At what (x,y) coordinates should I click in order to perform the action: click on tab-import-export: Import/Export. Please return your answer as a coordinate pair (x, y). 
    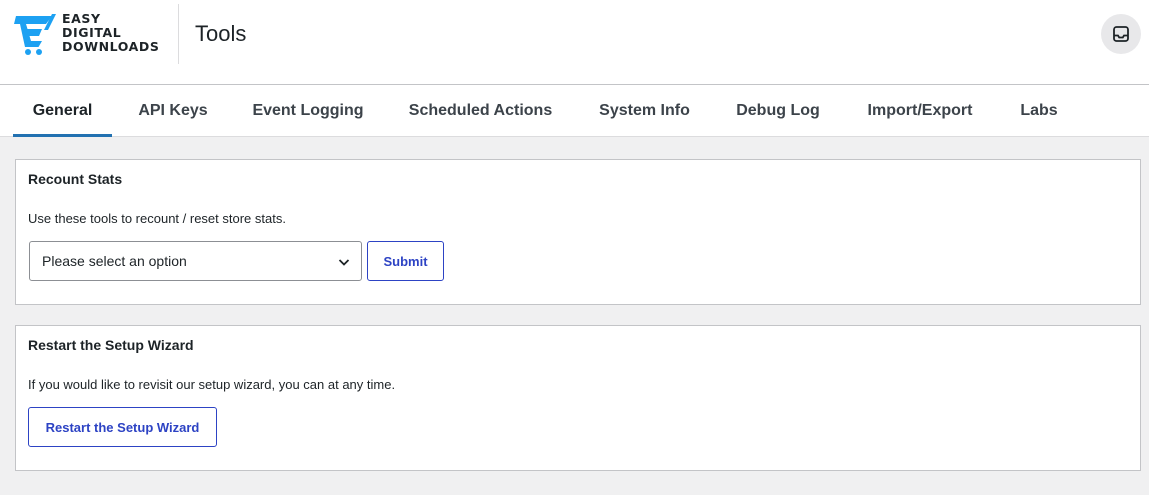
    Looking at the image, I should click on (920, 111).